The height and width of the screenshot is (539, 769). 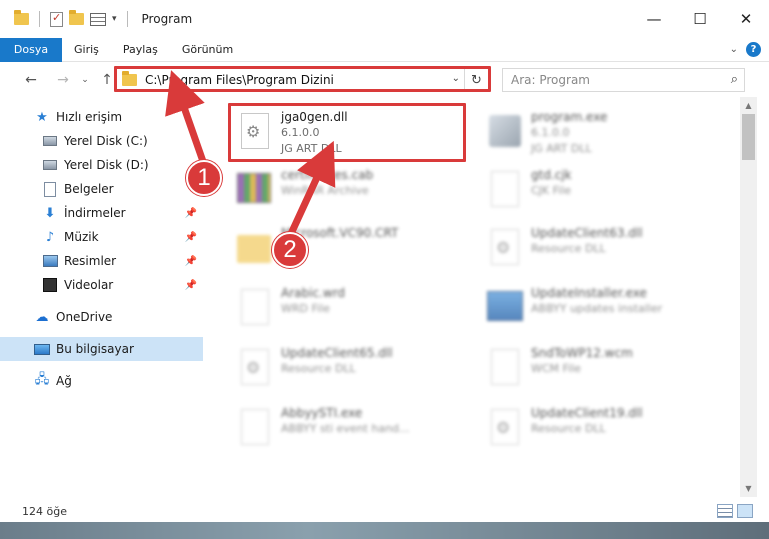 What do you see at coordinates (725, 511) in the screenshot?
I see `details-view-icon` at bounding box center [725, 511].